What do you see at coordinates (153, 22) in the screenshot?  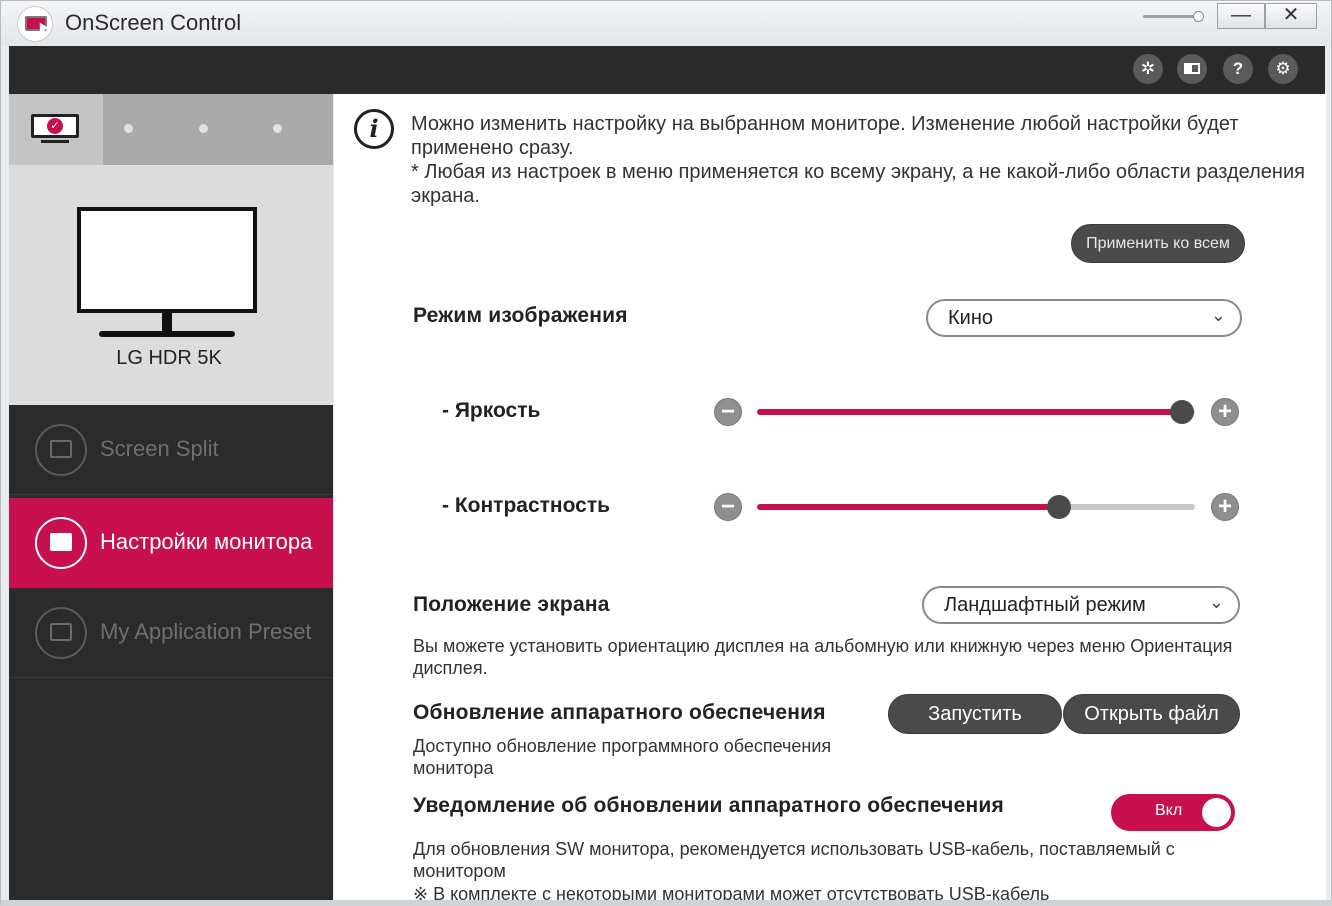 I see `window-title: OnScreen Control` at bounding box center [153, 22].